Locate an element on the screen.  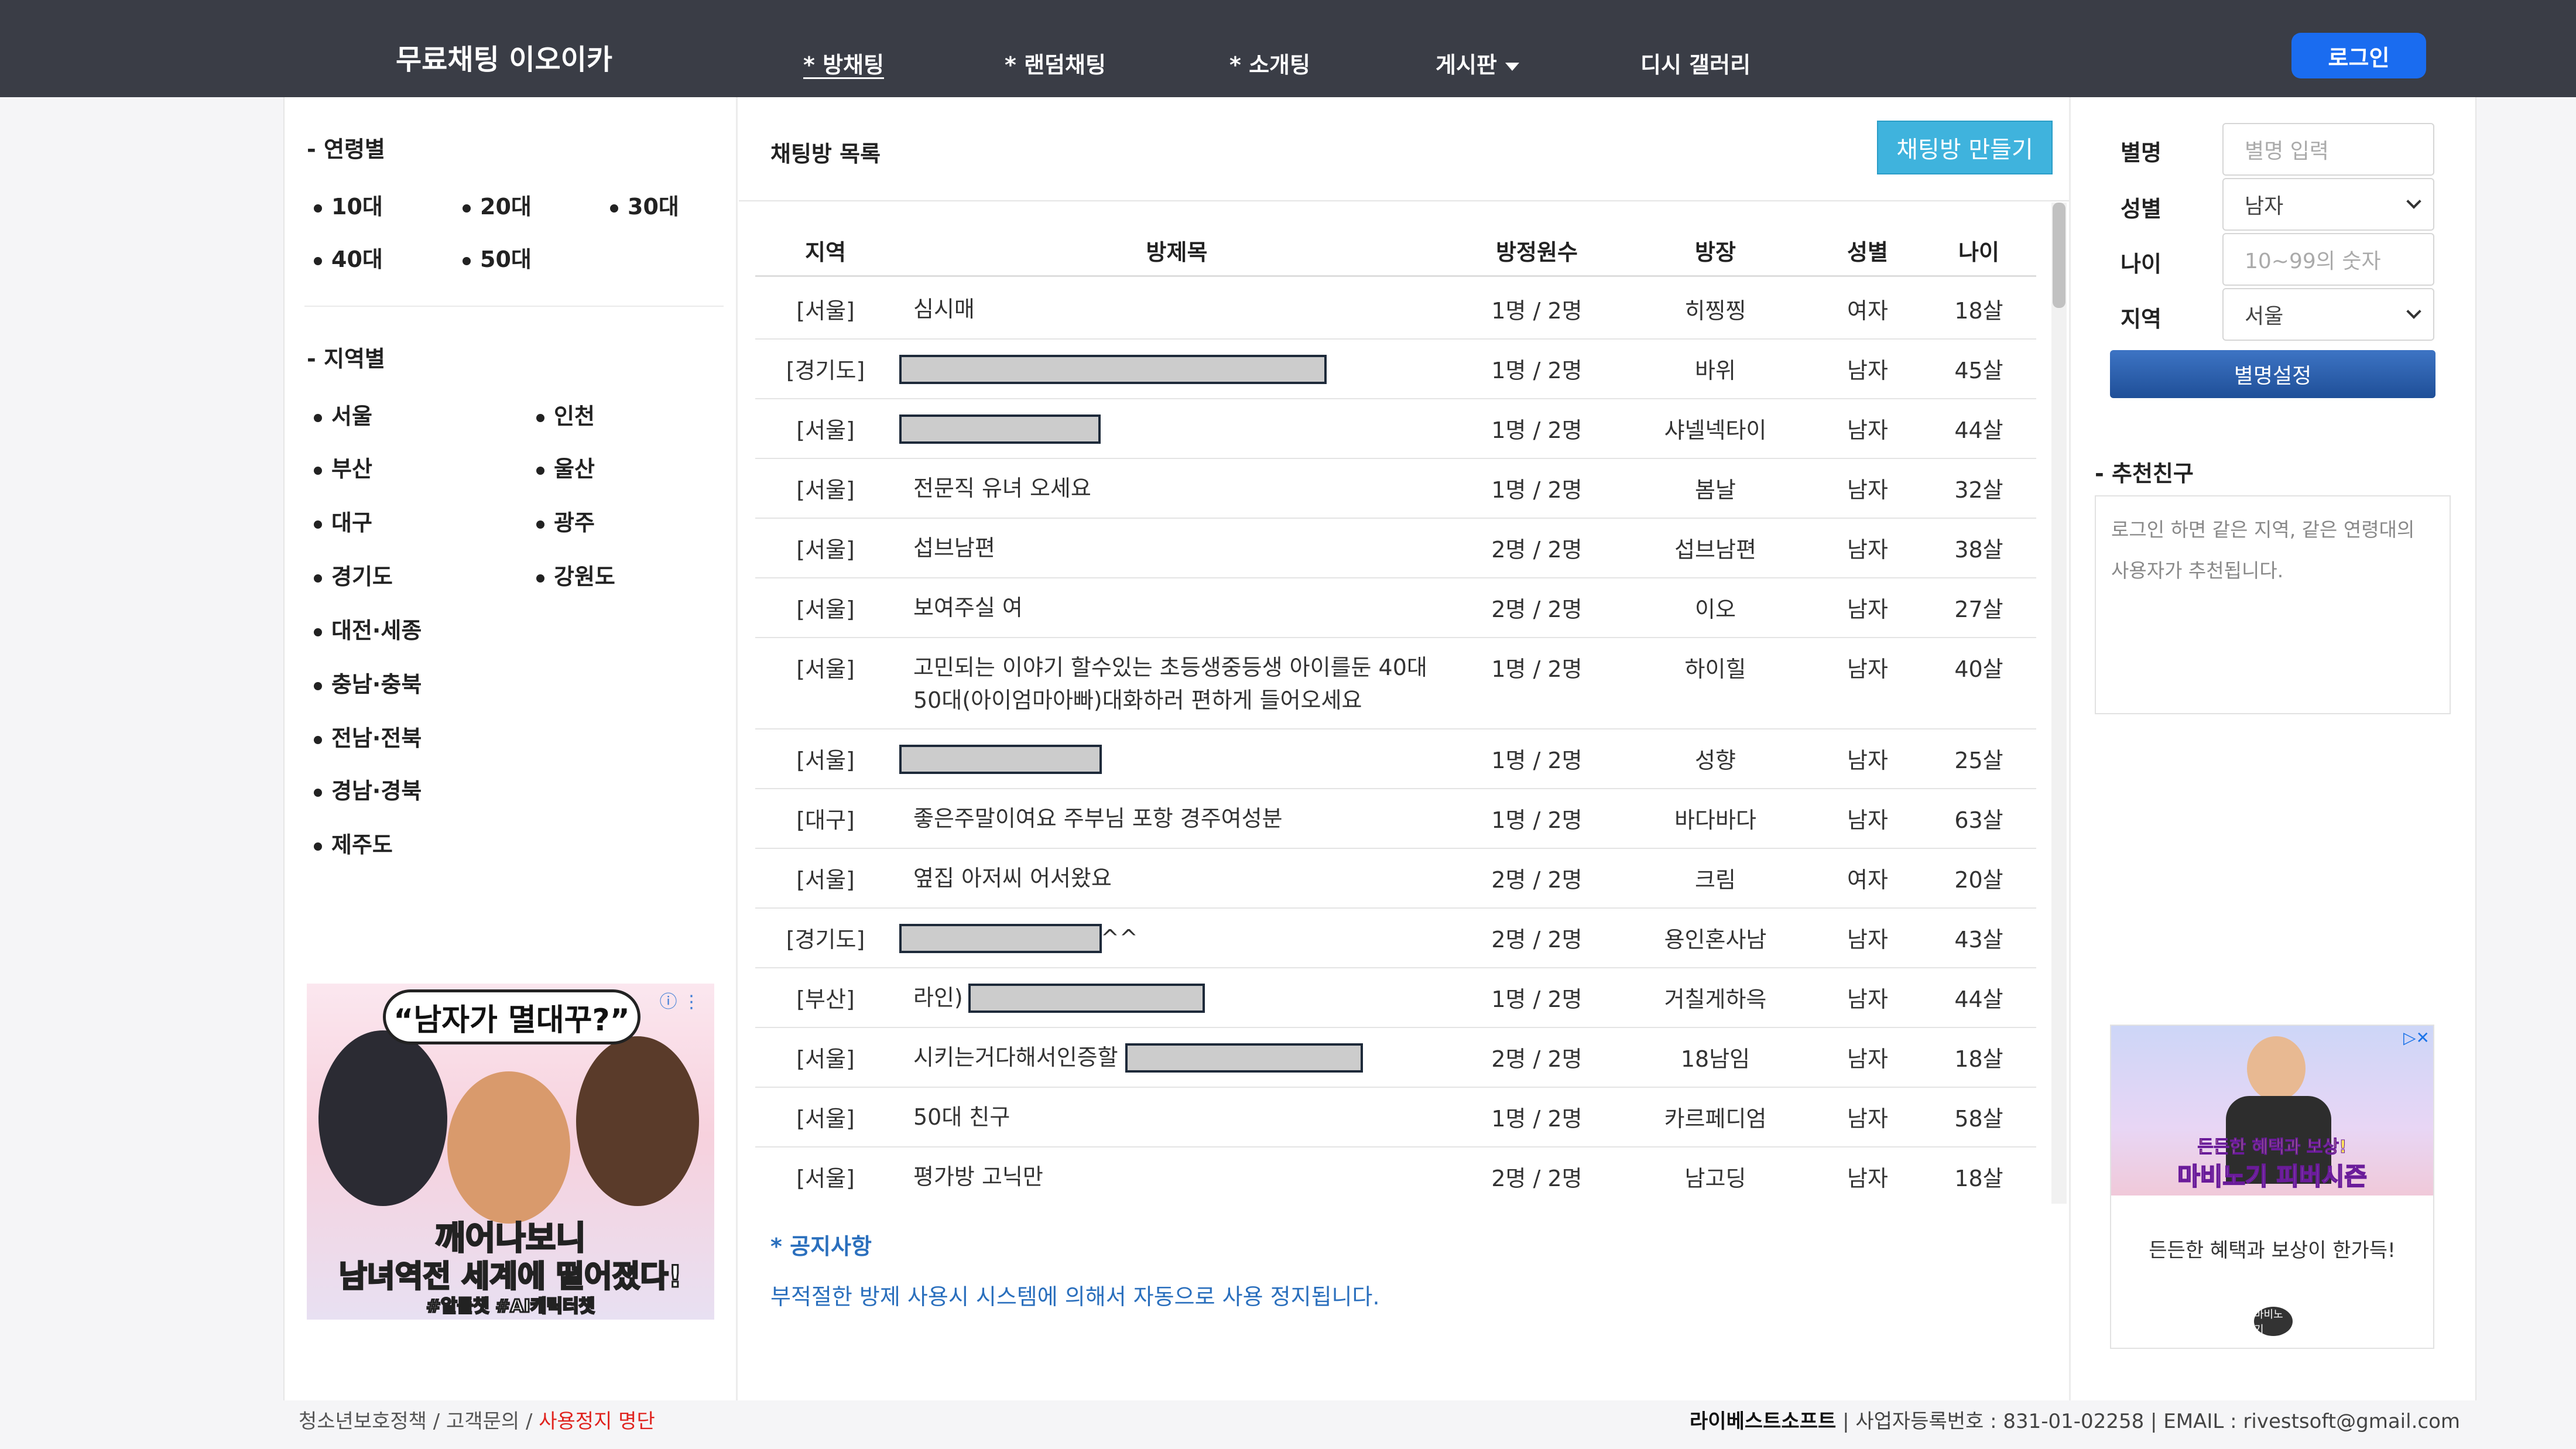
region-filter-daejeon: 대전·세종 is located at coordinates (368, 628).